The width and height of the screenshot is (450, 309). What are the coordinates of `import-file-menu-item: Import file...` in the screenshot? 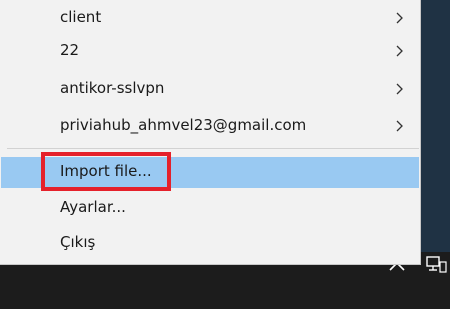 It's located at (210, 172).